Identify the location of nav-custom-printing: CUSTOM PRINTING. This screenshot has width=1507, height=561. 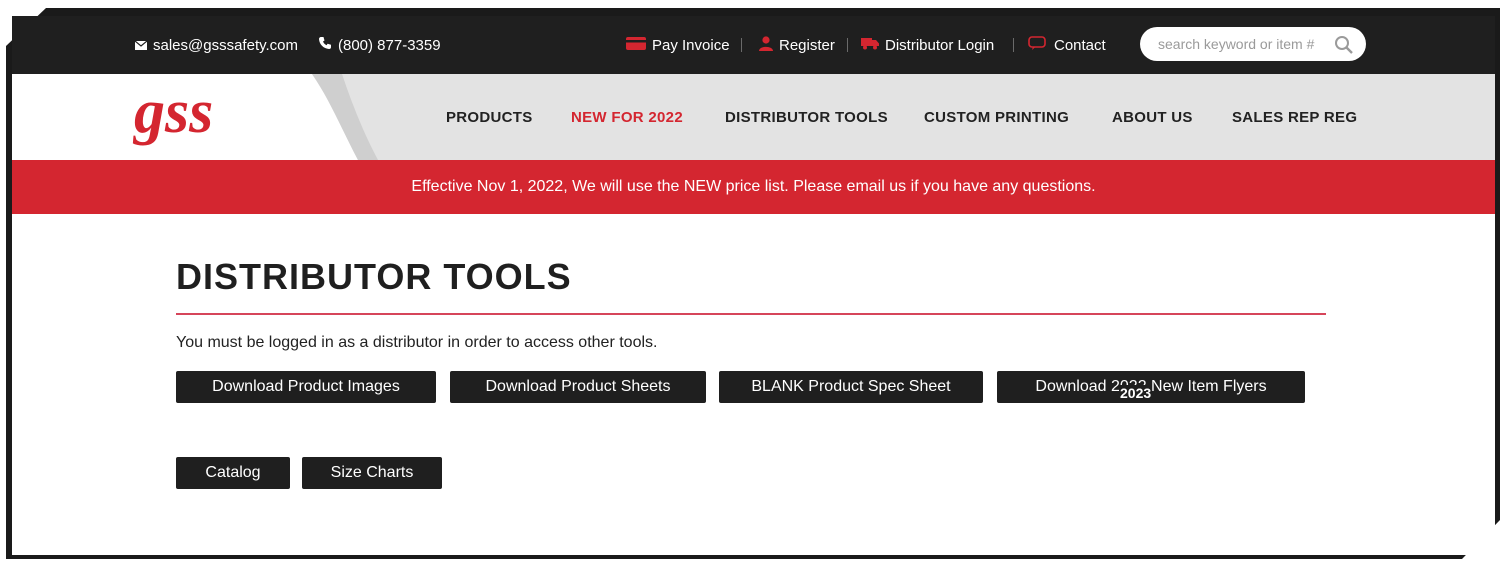
(996, 117).